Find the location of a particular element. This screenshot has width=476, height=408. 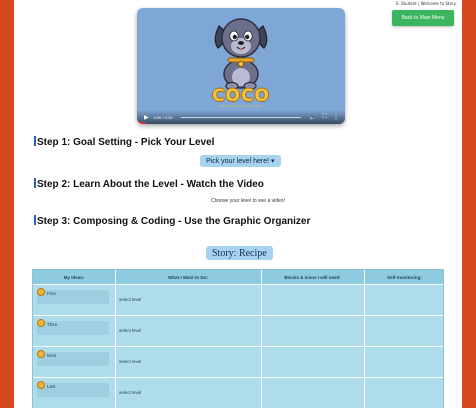

row-label-next: Next is located at coordinates (52, 355).